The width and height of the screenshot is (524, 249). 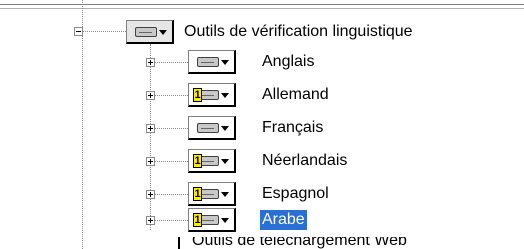 I want to click on top-border, so click(x=262, y=4).